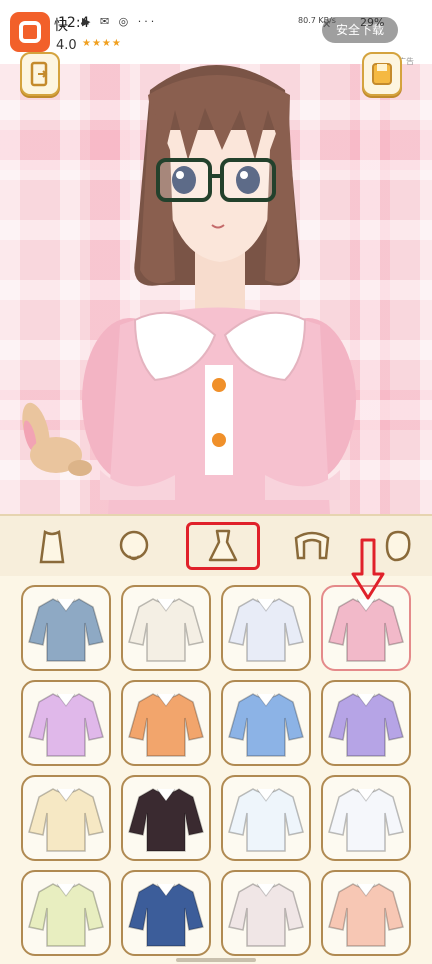 The height and width of the screenshot is (964, 432). I want to click on clothing-item-orange-pearl-crop, so click(166, 723).